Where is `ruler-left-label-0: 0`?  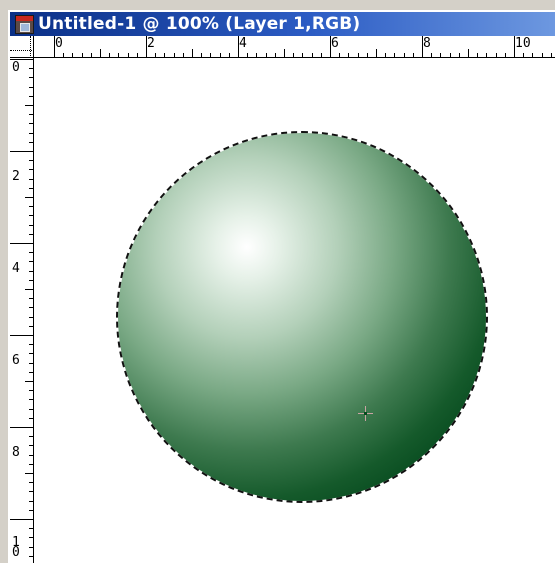
ruler-left-label-0: 0 is located at coordinates (16, 67).